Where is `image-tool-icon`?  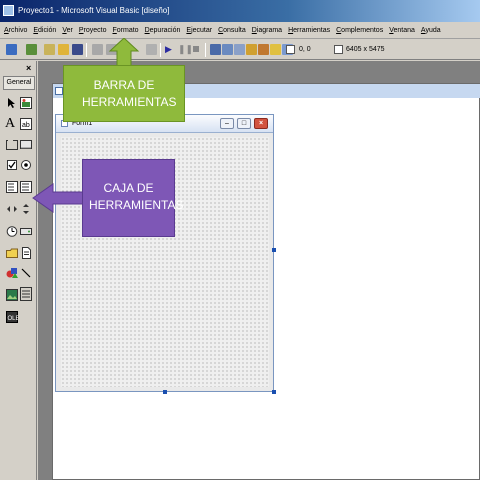 image-tool-icon is located at coordinates (12, 295).